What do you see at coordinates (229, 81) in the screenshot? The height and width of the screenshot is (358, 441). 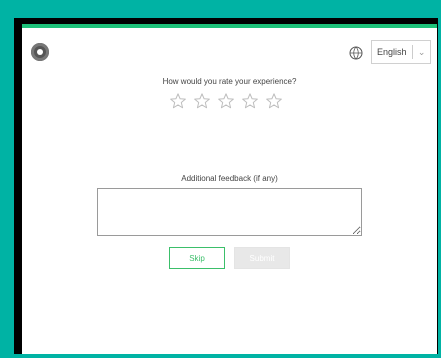 I see `rating-question: How would you rate your experience?` at bounding box center [229, 81].